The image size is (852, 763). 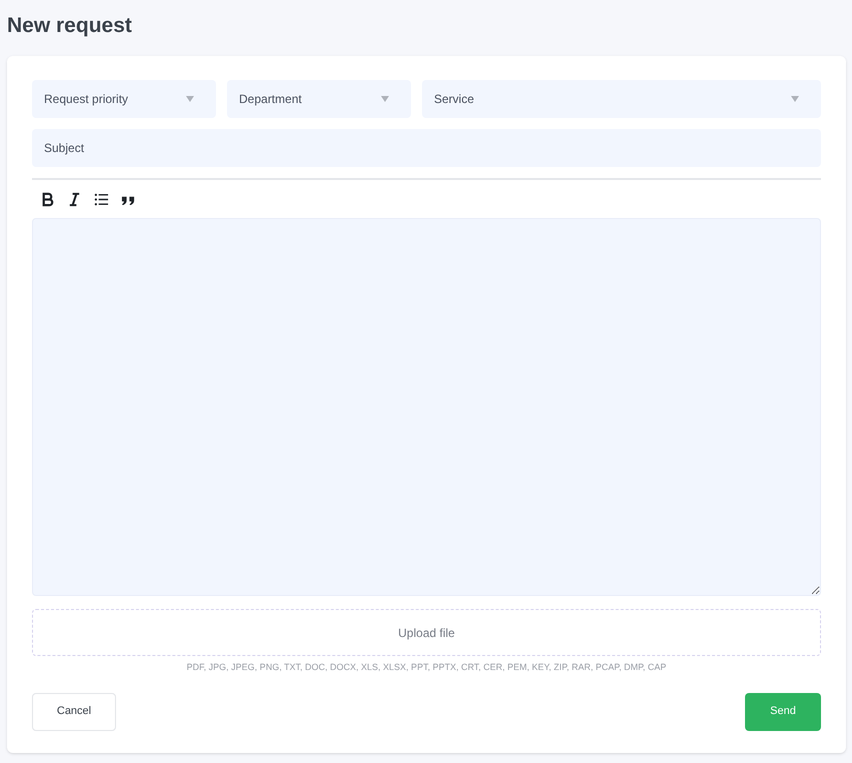 I want to click on cancel-button: Cancel, so click(x=74, y=711).